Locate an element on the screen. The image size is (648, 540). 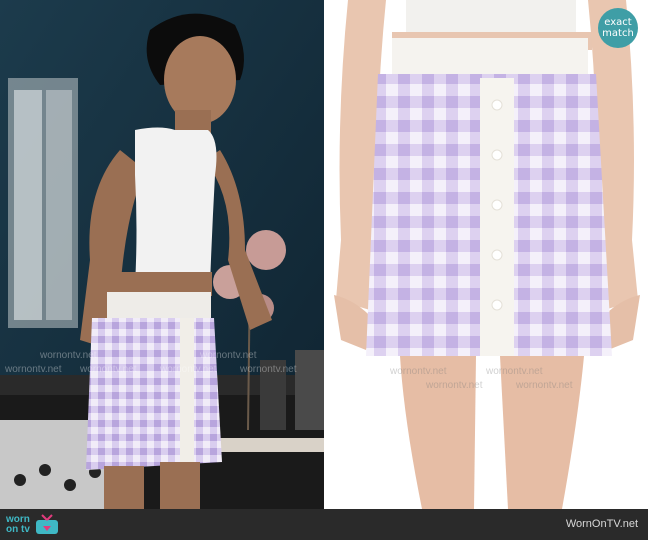
badge-line2: match is located at coordinates (618, 33).